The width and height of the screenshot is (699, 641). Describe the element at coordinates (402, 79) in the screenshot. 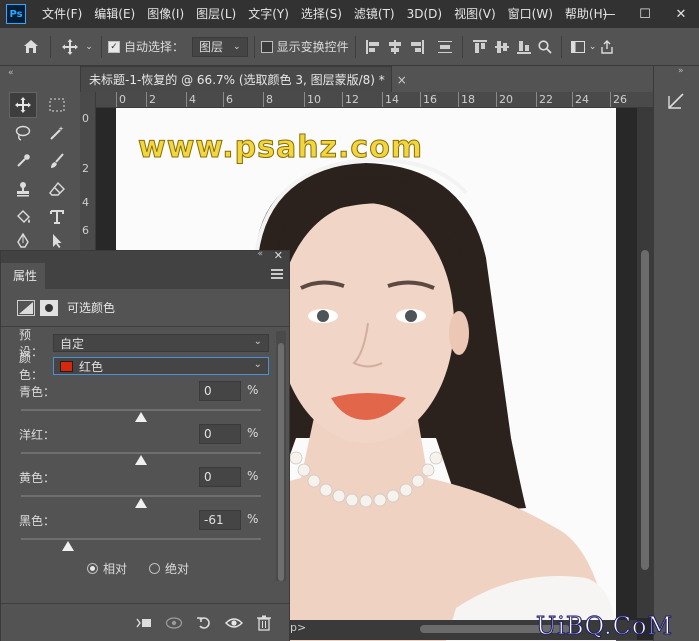

I see `close-icon: ×` at that location.